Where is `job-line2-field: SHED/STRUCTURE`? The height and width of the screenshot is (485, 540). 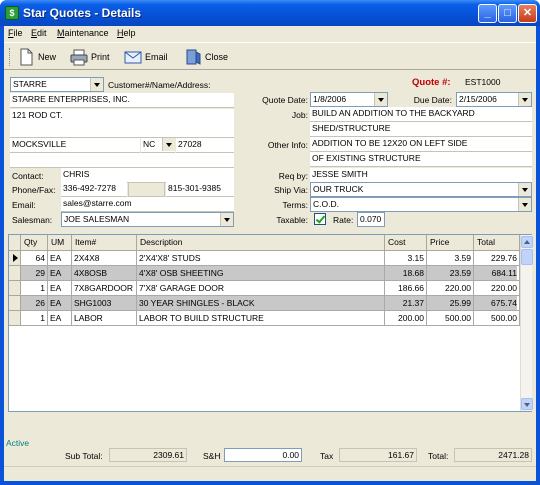 job-line2-field: SHED/STRUCTURE is located at coordinates (421, 129).